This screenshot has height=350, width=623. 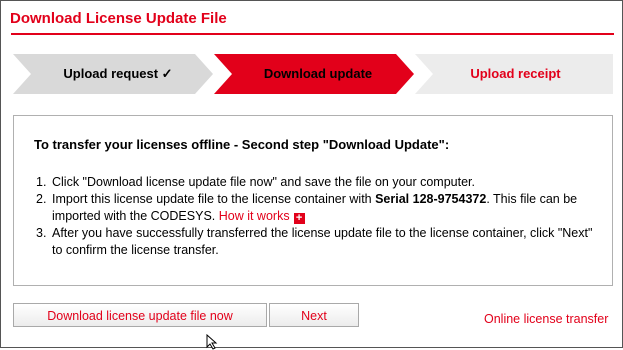 I want to click on step-upload-request: Upload request ✓, so click(x=118, y=73).